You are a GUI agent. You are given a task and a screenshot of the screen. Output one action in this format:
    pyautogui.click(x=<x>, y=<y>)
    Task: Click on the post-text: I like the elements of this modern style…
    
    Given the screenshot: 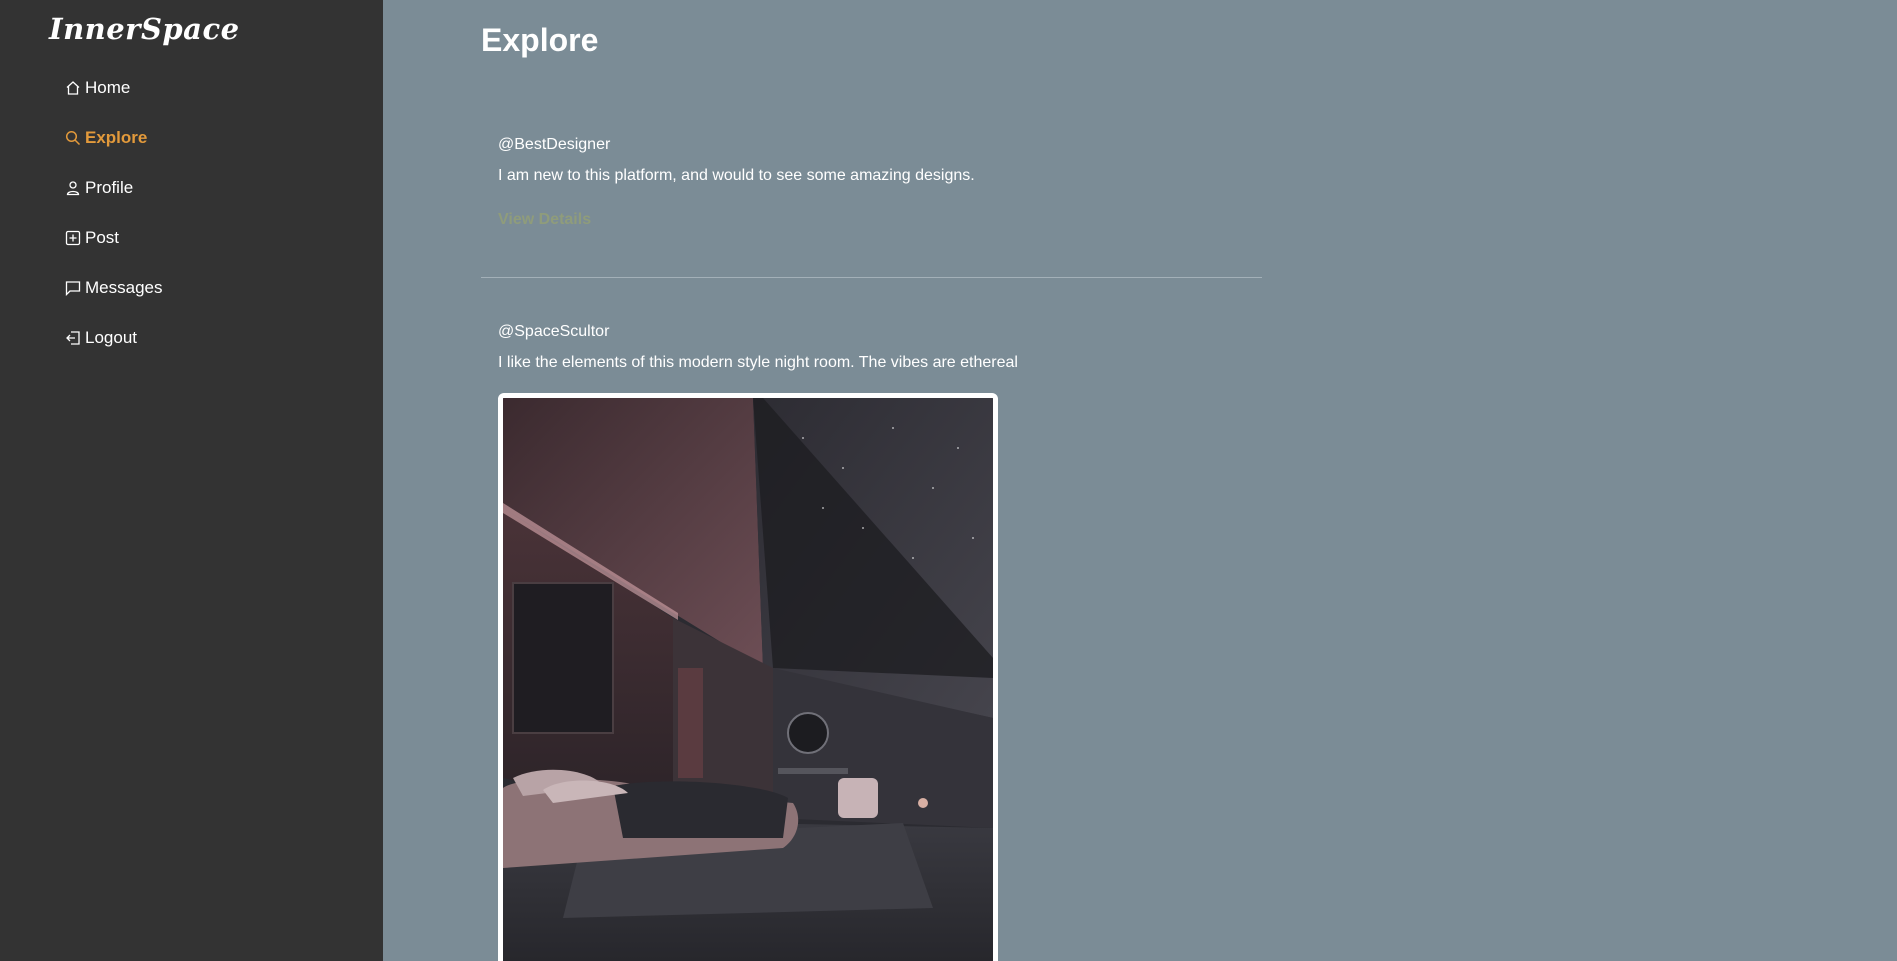 What is the action you would take?
    pyautogui.click(x=758, y=362)
    